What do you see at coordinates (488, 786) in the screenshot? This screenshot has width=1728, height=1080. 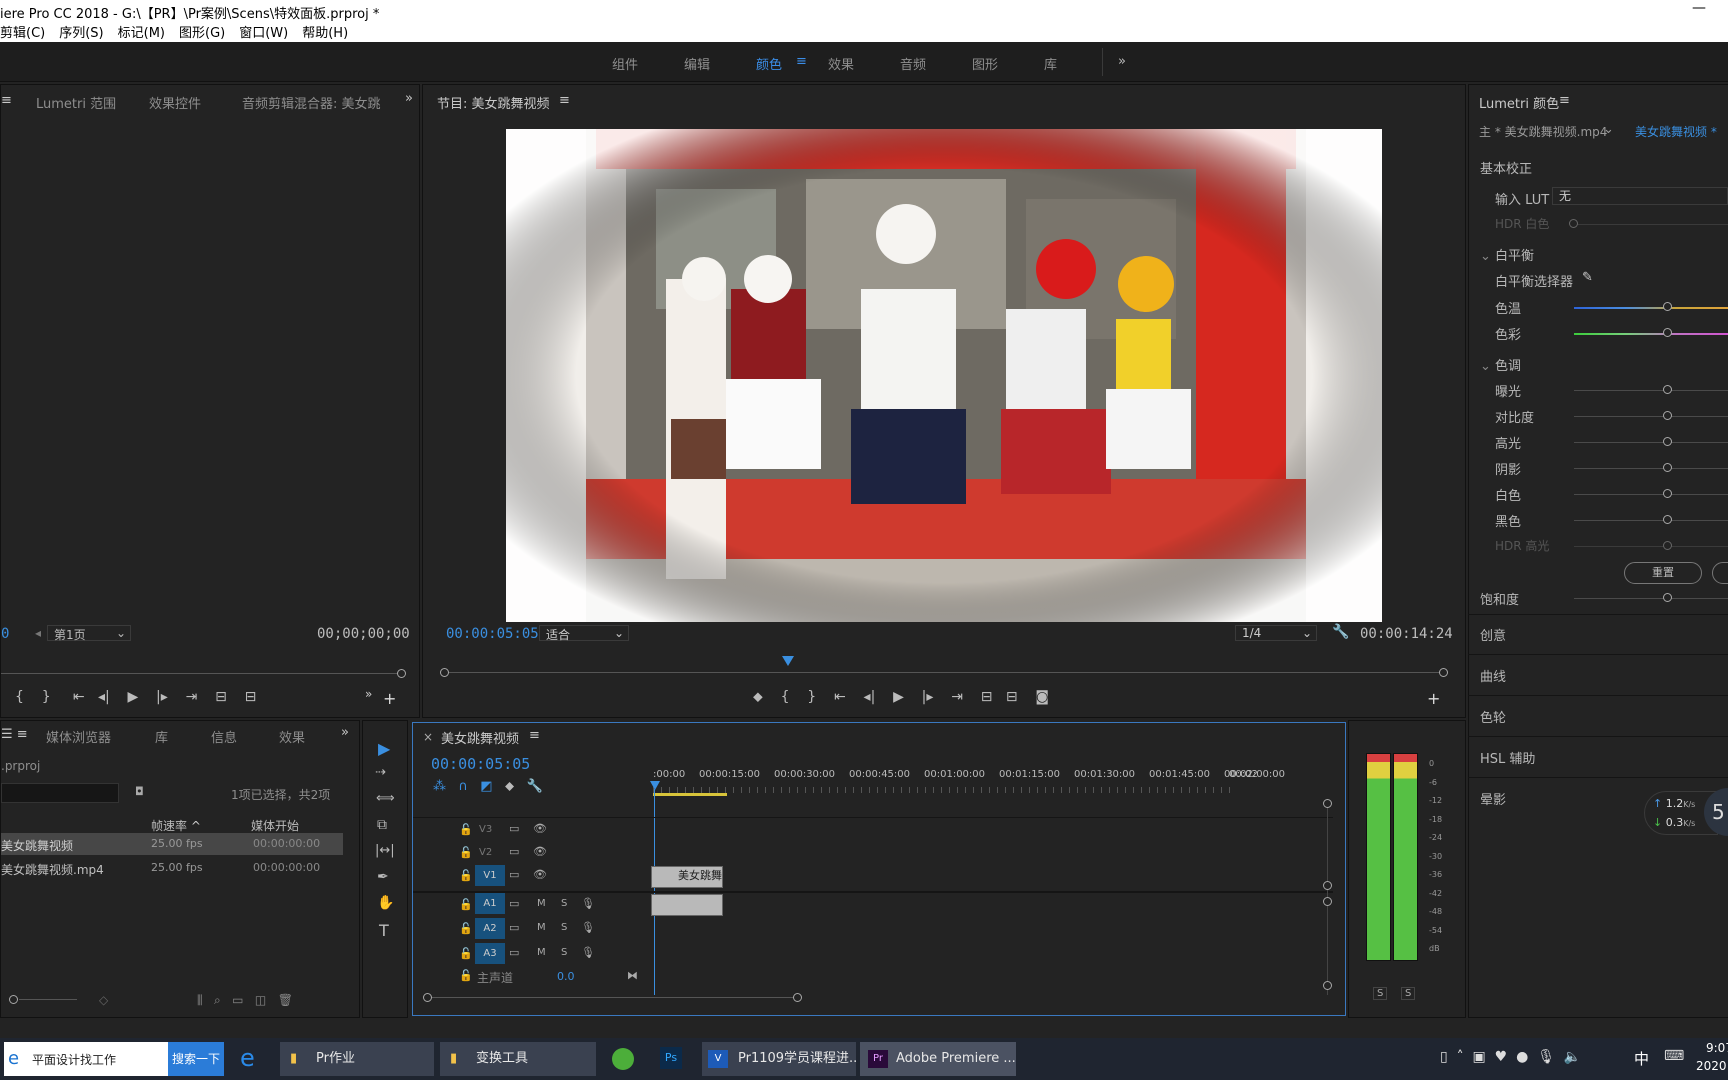 I see `timeline-tool-icons: ⁂ ∩ ◩ ⬥ 🔧` at bounding box center [488, 786].